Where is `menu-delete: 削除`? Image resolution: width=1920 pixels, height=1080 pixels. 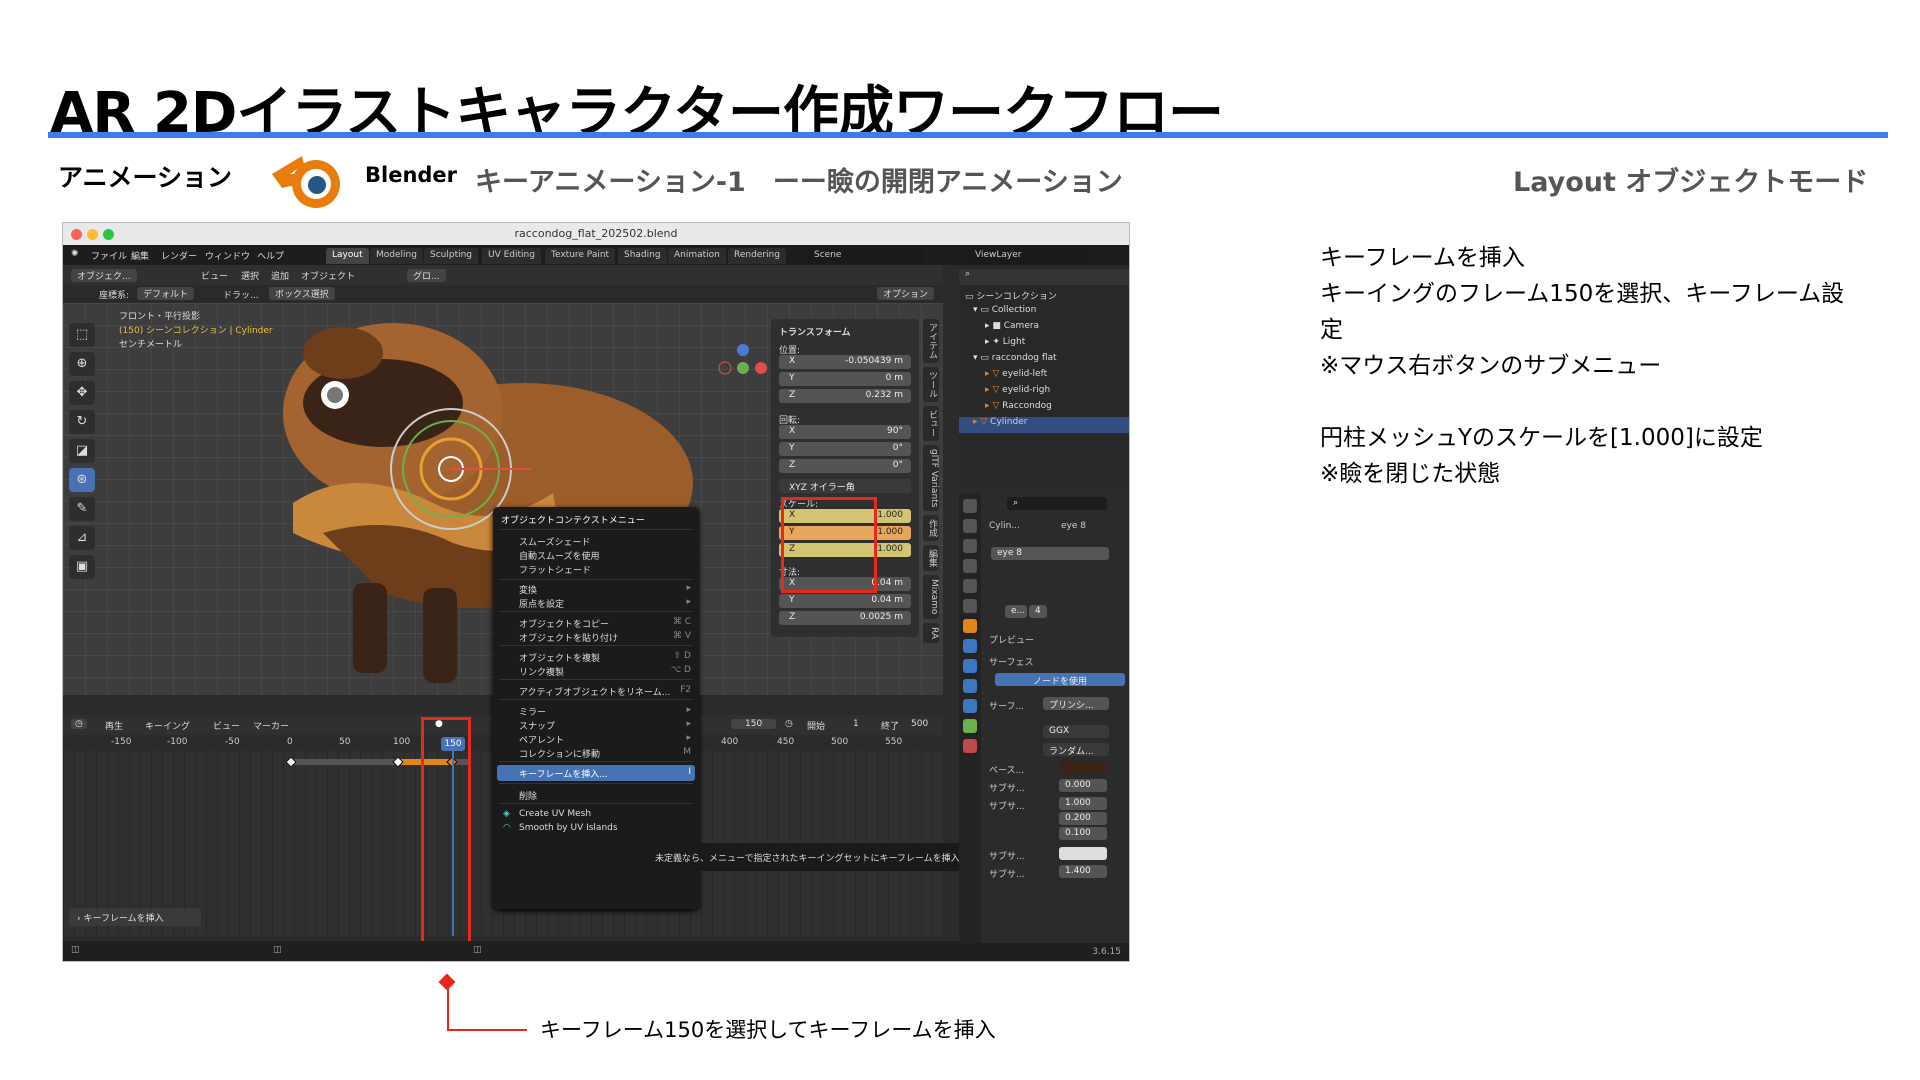 menu-delete: 削除 is located at coordinates (528, 795).